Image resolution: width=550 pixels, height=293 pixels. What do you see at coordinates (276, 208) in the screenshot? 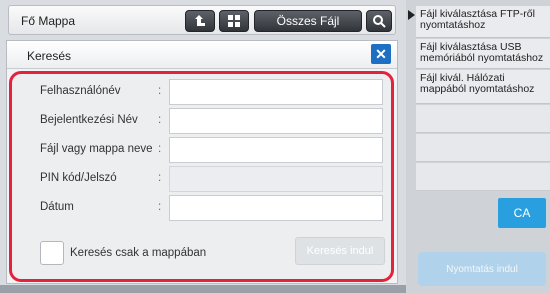
I see `date-field` at bounding box center [276, 208].